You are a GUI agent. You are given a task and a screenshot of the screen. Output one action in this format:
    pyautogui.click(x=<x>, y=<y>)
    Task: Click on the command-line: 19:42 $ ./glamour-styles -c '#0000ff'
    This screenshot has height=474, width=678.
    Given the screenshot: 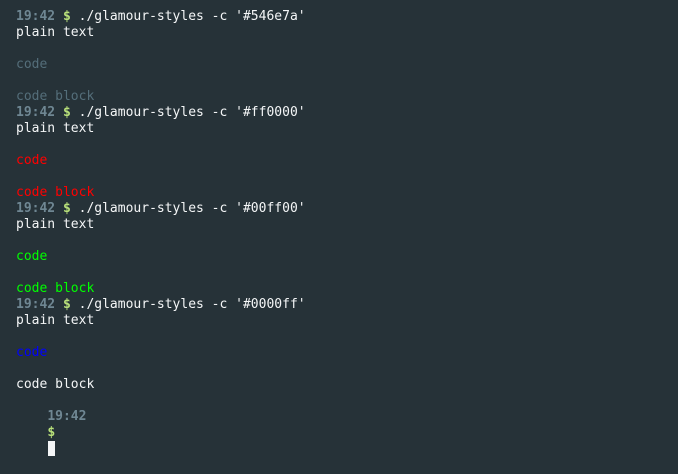 What is the action you would take?
    pyautogui.click(x=347, y=305)
    